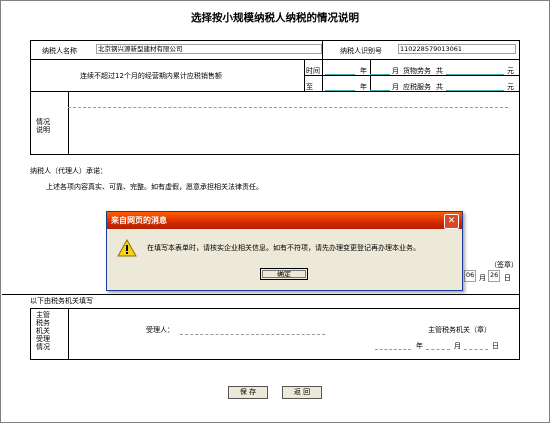  Describe the element at coordinates (43, 126) in the screenshot. I see `situation-label: 情况 说明` at that location.